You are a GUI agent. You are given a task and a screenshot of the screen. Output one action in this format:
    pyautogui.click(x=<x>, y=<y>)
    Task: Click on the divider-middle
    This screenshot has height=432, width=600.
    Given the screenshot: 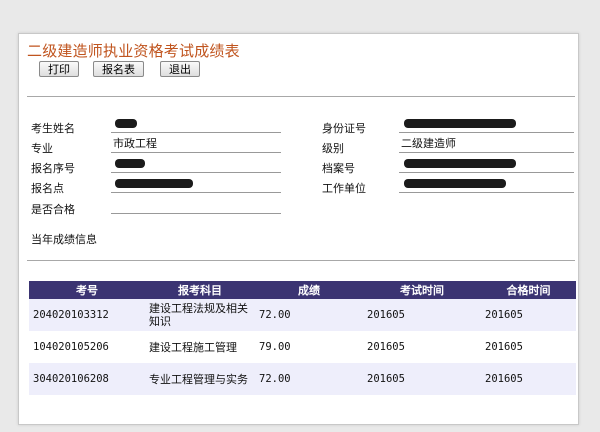 What is the action you would take?
    pyautogui.click(x=301, y=260)
    